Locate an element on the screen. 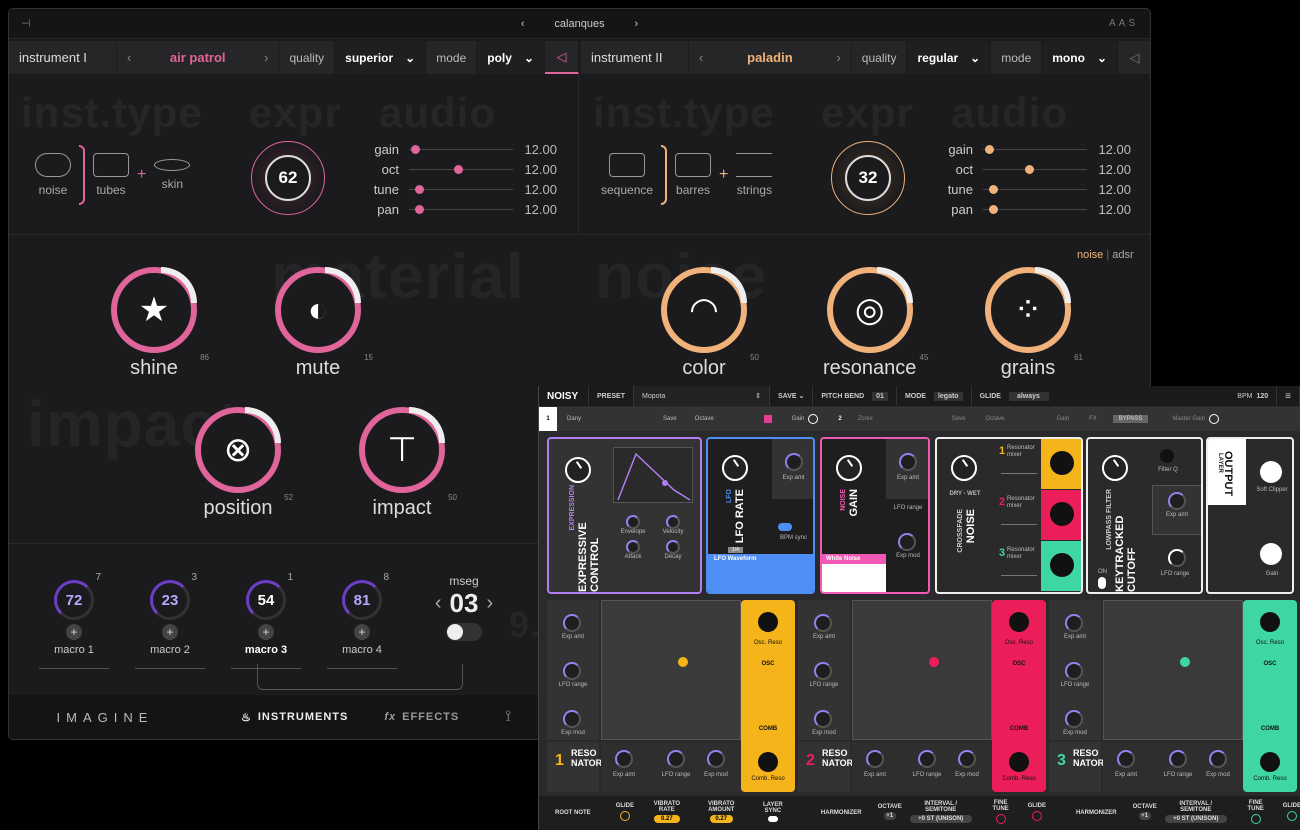  grains-knob: ⁘ grains 61 is located at coordinates (1034, 323).